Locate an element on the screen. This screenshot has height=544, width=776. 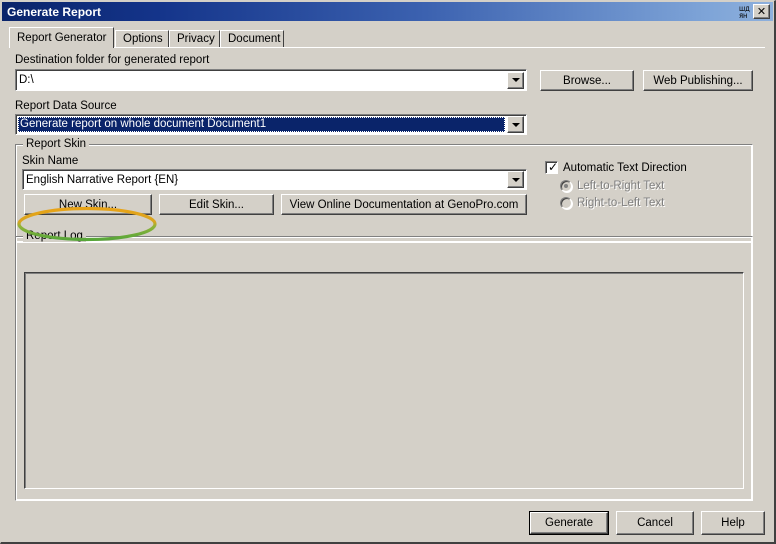
radio-selected-icon is located at coordinates (566, 186).